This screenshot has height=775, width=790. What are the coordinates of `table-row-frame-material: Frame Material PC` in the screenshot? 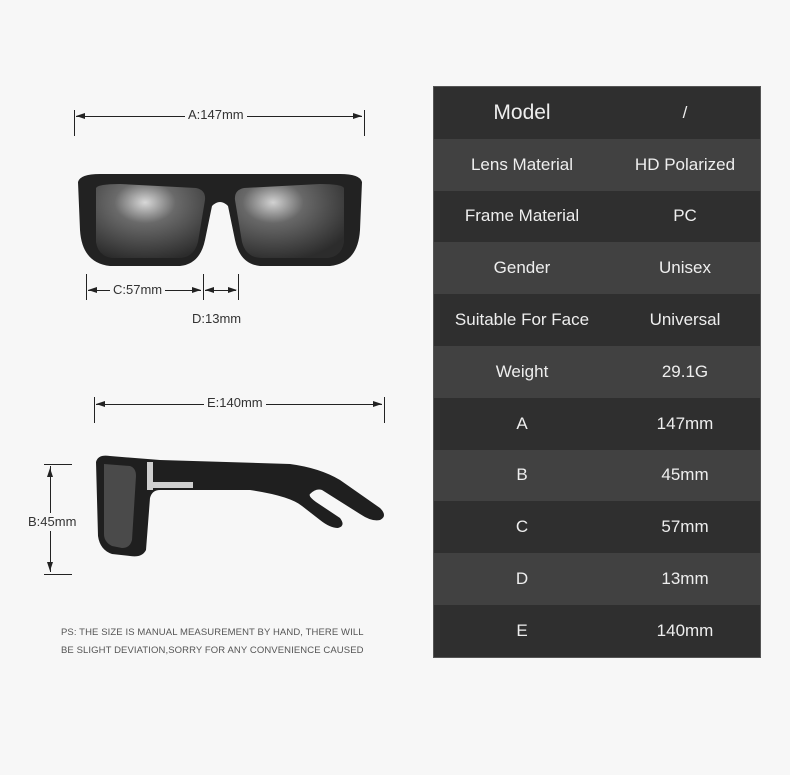 It's located at (597, 216).